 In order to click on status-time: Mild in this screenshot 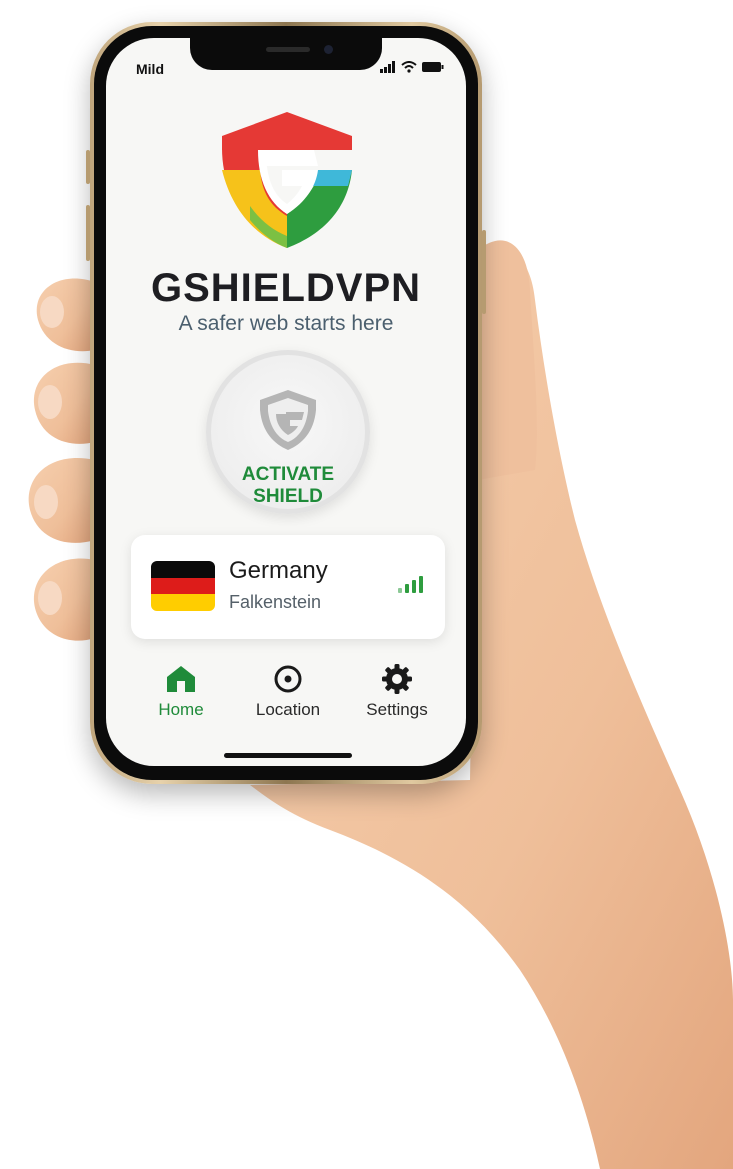, I will do `click(150, 69)`.